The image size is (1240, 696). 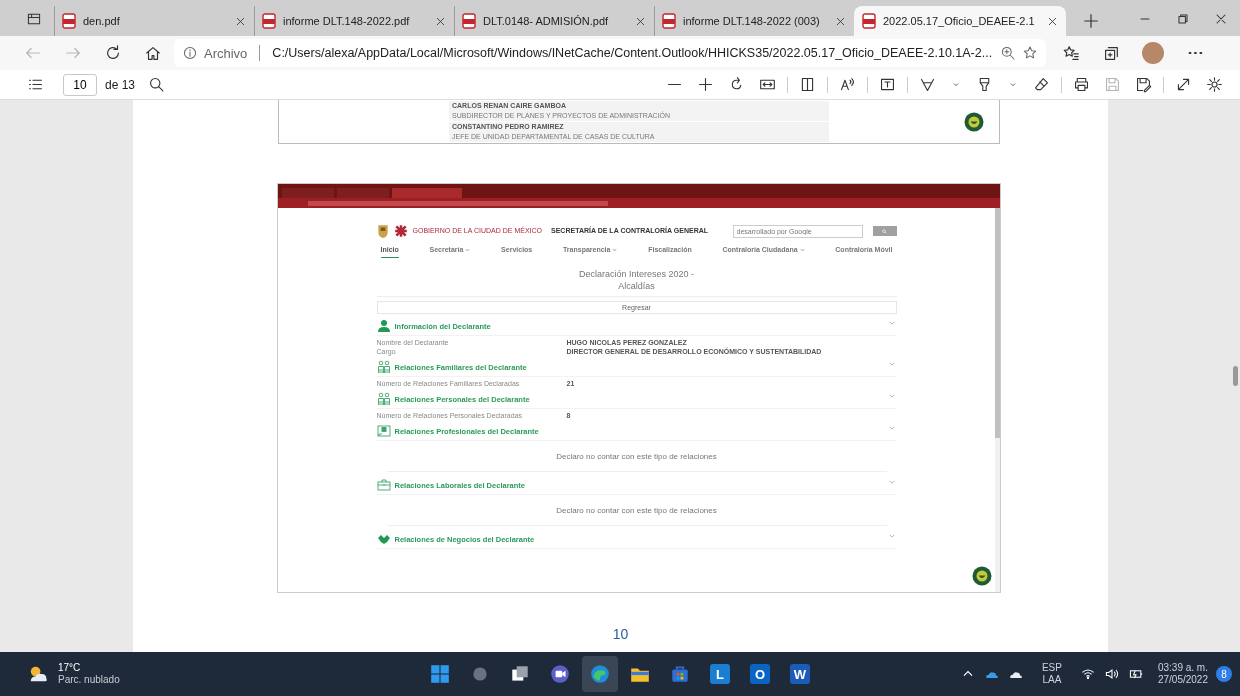 What do you see at coordinates (383, 539) in the screenshot?
I see `handshake-icon` at bounding box center [383, 539].